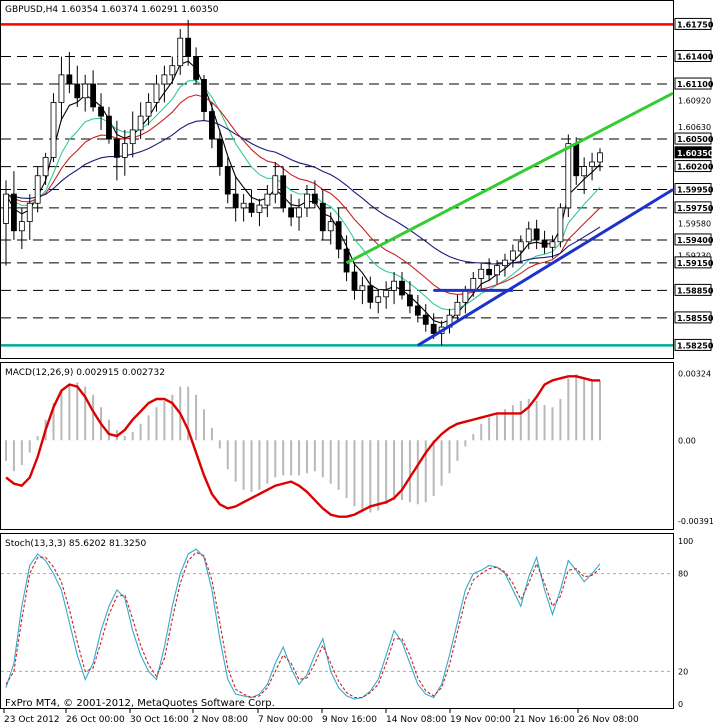 The image size is (713, 727). Describe the element at coordinates (220, 720) in the screenshot. I see `x-tick-label: 2 Nov 08:00` at that location.